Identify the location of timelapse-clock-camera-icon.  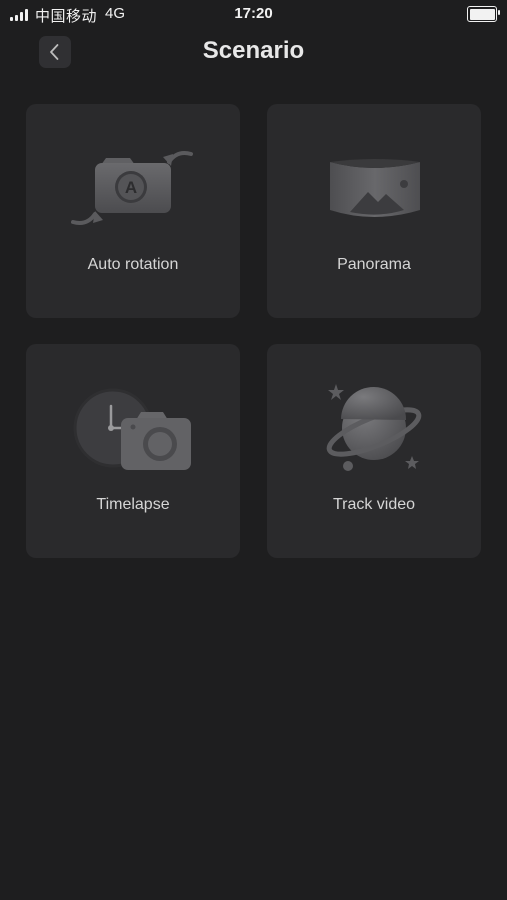
(132, 429).